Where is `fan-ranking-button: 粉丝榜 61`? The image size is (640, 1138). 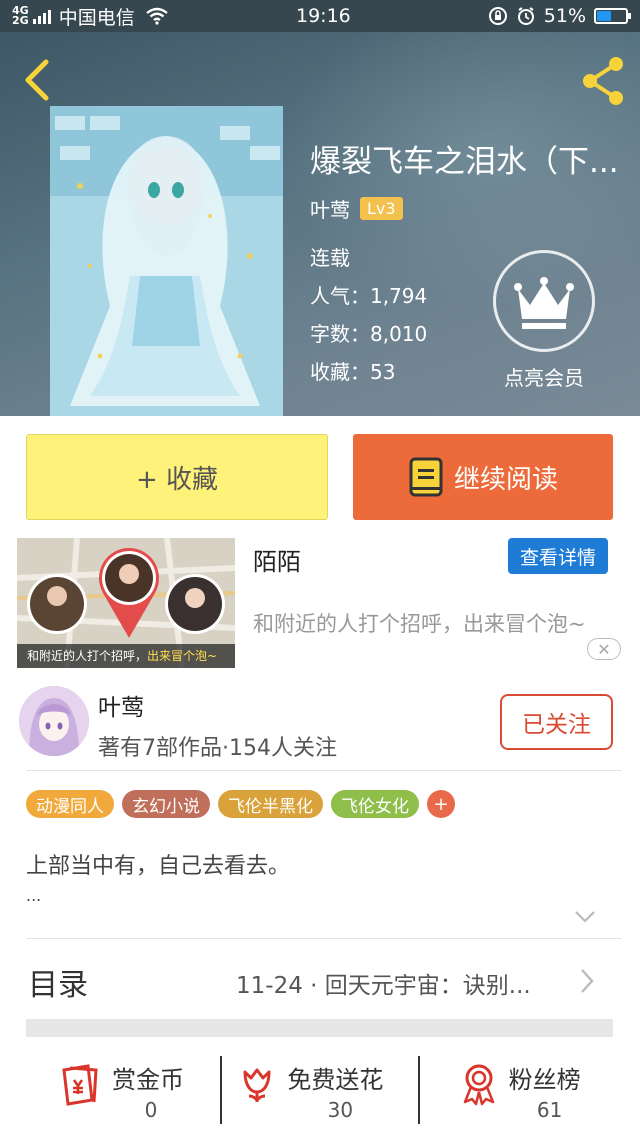 fan-ranking-button: 粉丝榜 61 is located at coordinates (533, 1090).